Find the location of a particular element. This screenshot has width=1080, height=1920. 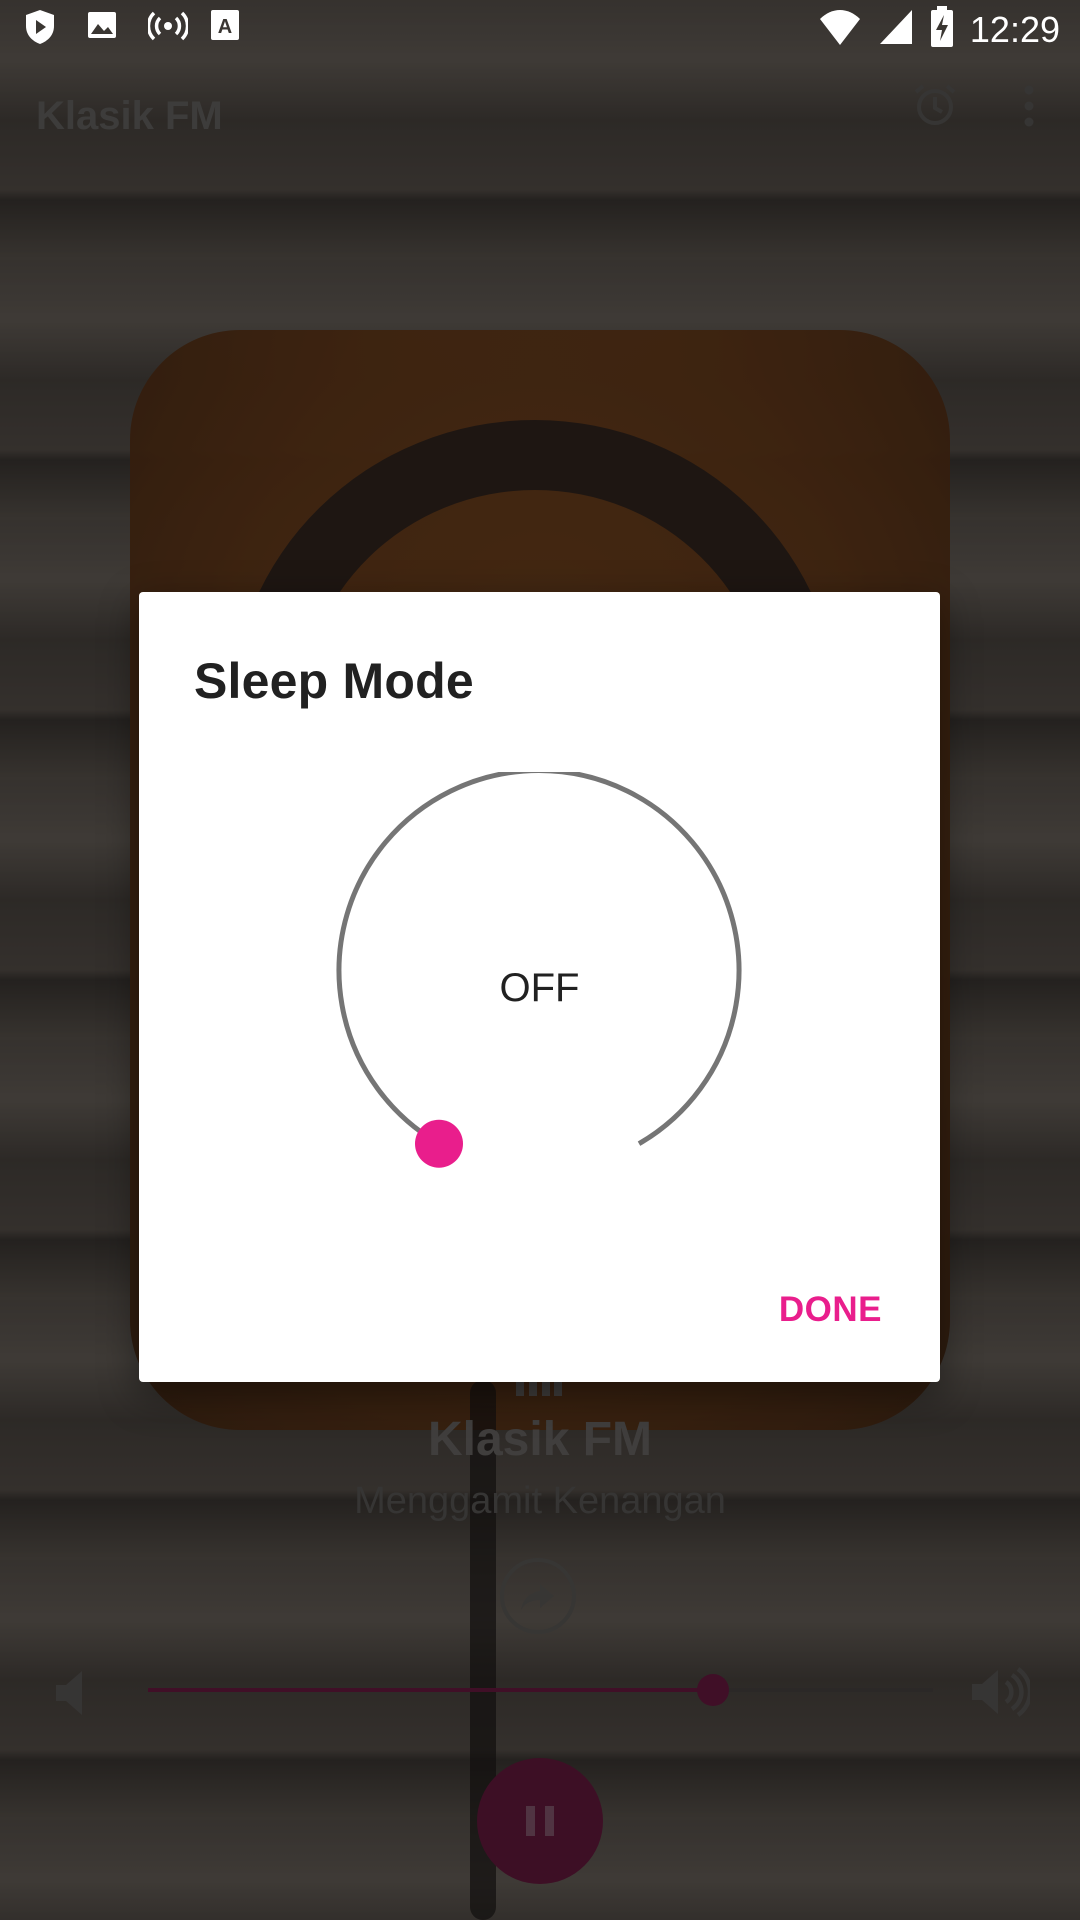

svg-text: A is located at coordinates (225, 27).